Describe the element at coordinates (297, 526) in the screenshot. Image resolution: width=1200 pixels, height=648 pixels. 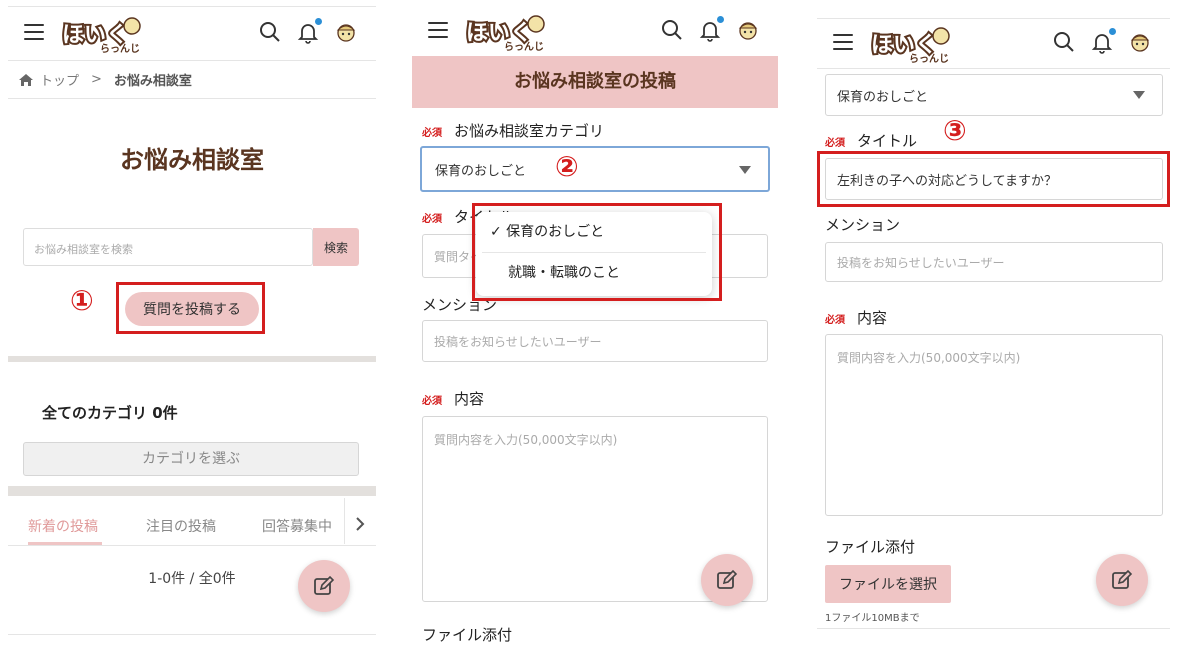
I see `tab-answers-wanted: 回答募集中` at that location.